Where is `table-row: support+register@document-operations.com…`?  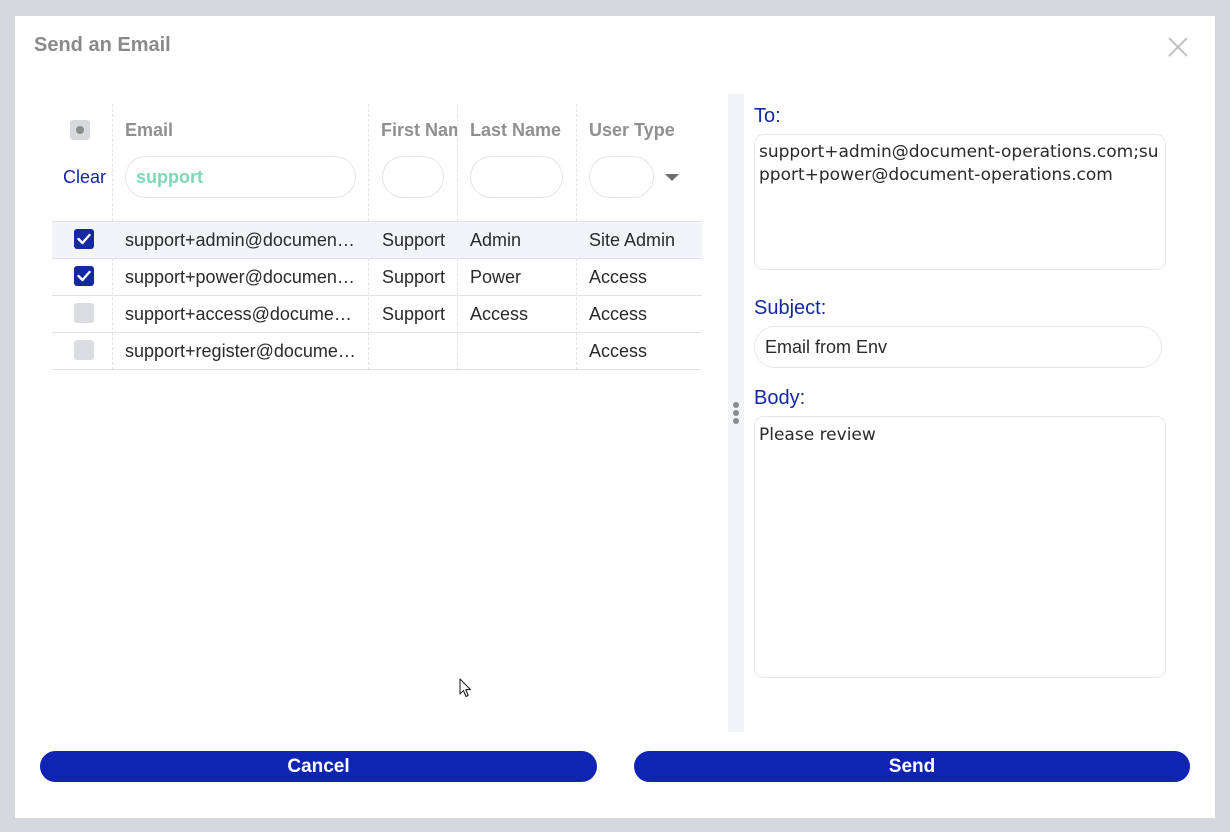
table-row: support+register@document-operations.com… is located at coordinates (377, 351).